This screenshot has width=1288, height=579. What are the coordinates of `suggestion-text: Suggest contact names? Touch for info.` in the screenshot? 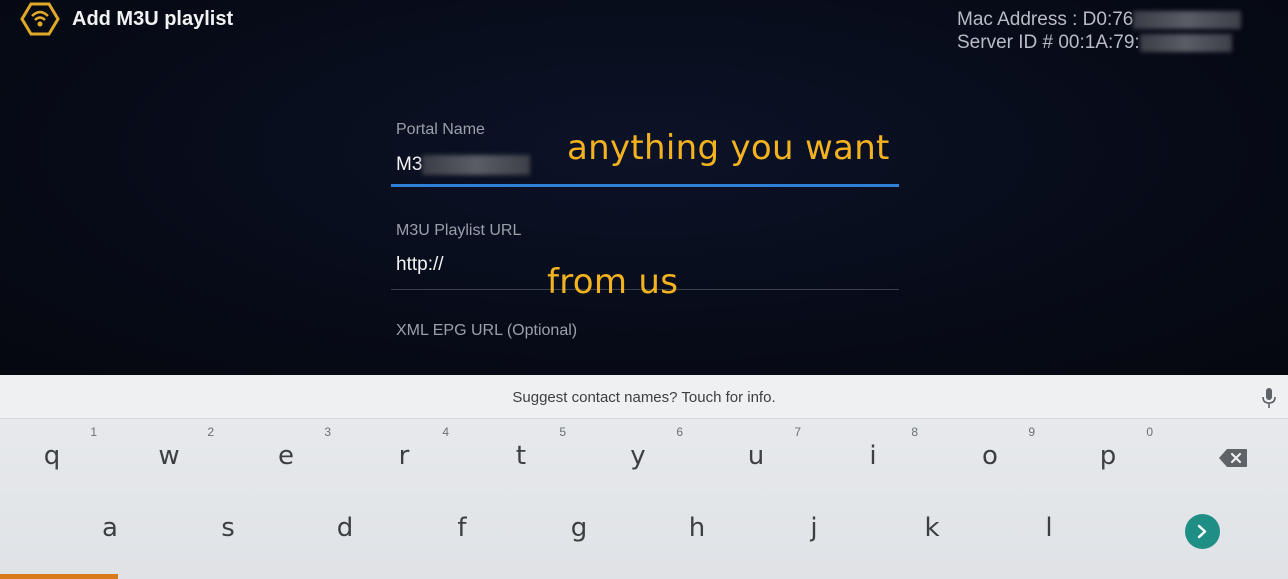 It's located at (644, 397).